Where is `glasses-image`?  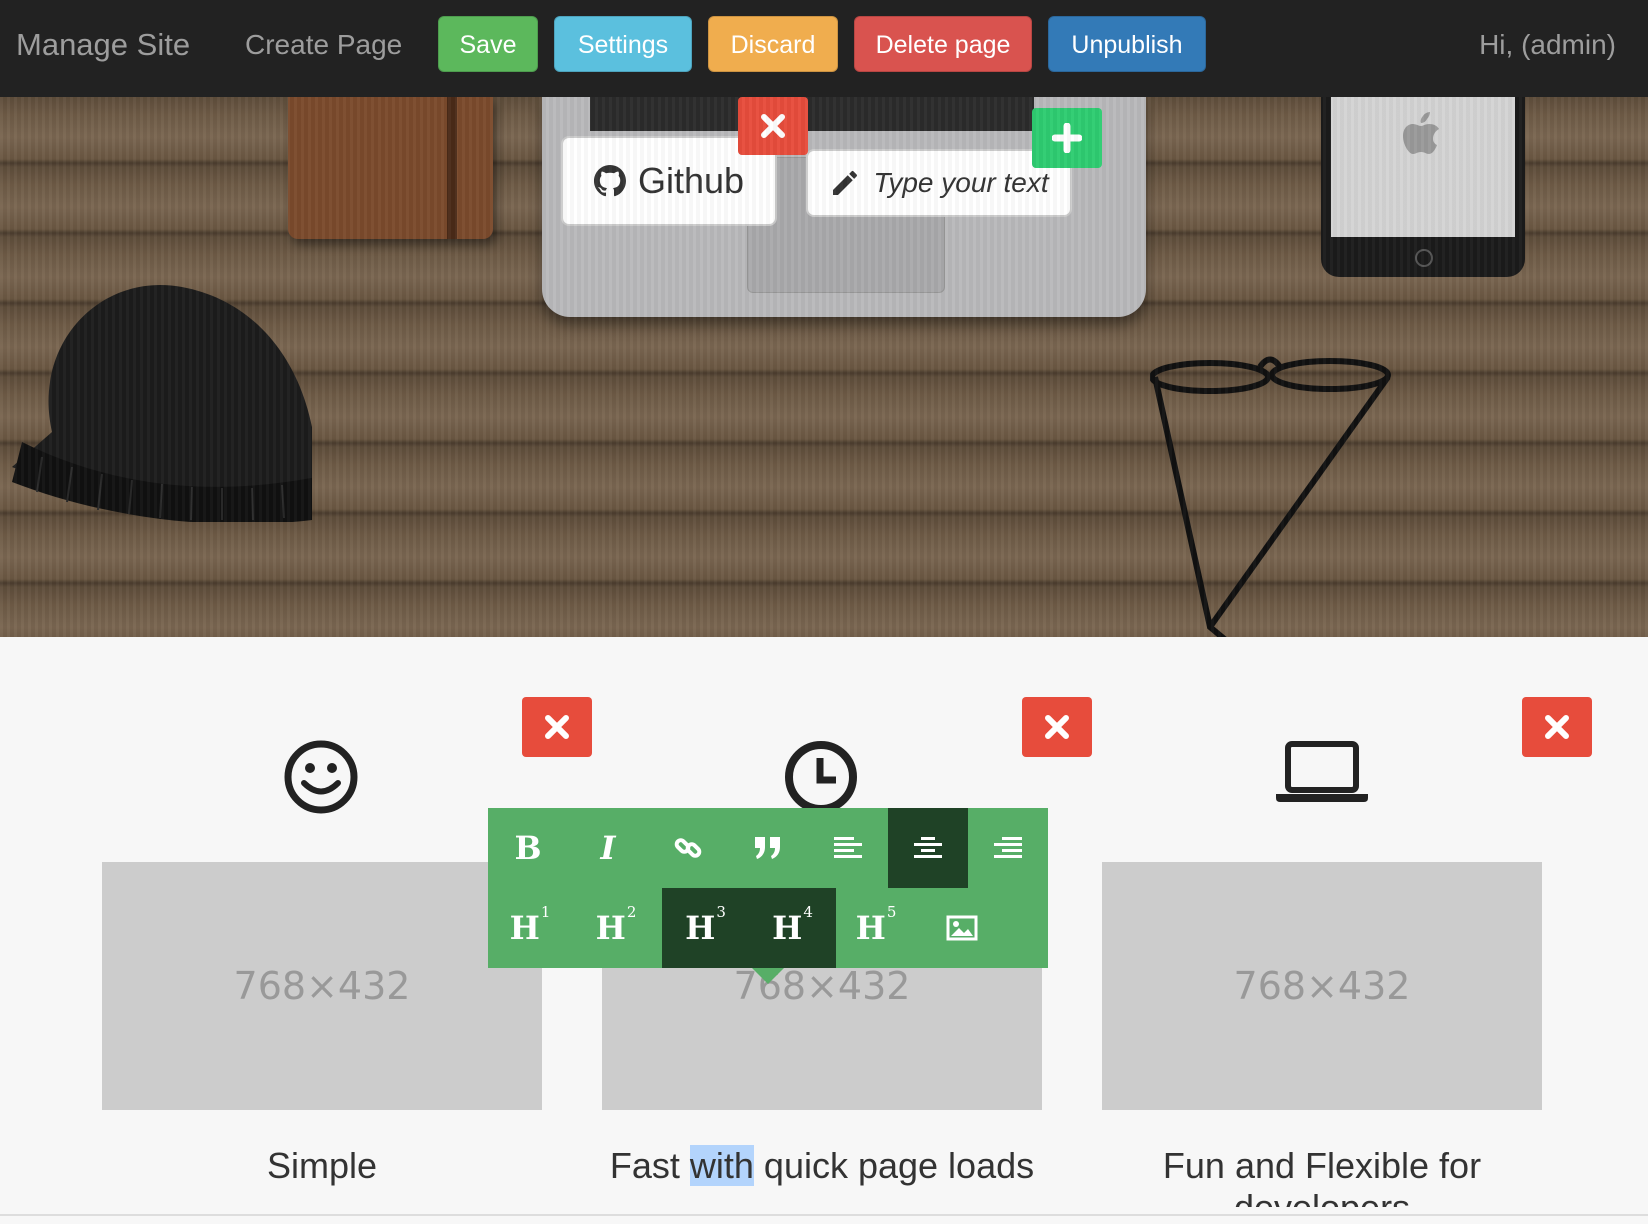
glasses-image is located at coordinates (1270, 496).